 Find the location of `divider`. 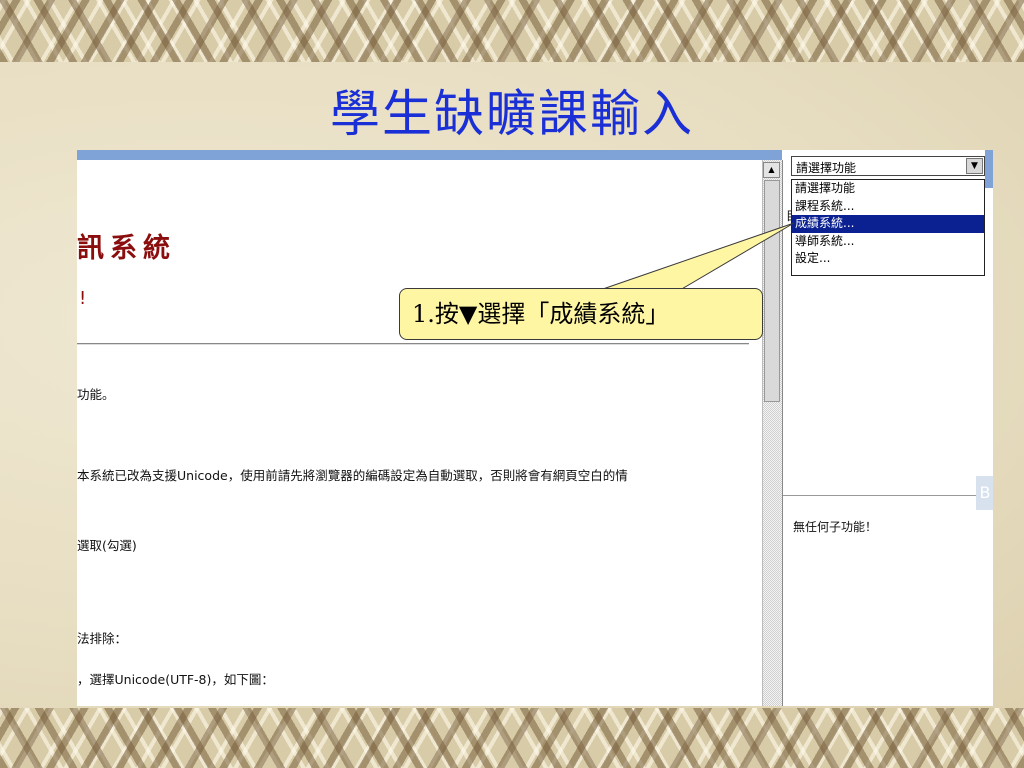

divider is located at coordinates (413, 344).